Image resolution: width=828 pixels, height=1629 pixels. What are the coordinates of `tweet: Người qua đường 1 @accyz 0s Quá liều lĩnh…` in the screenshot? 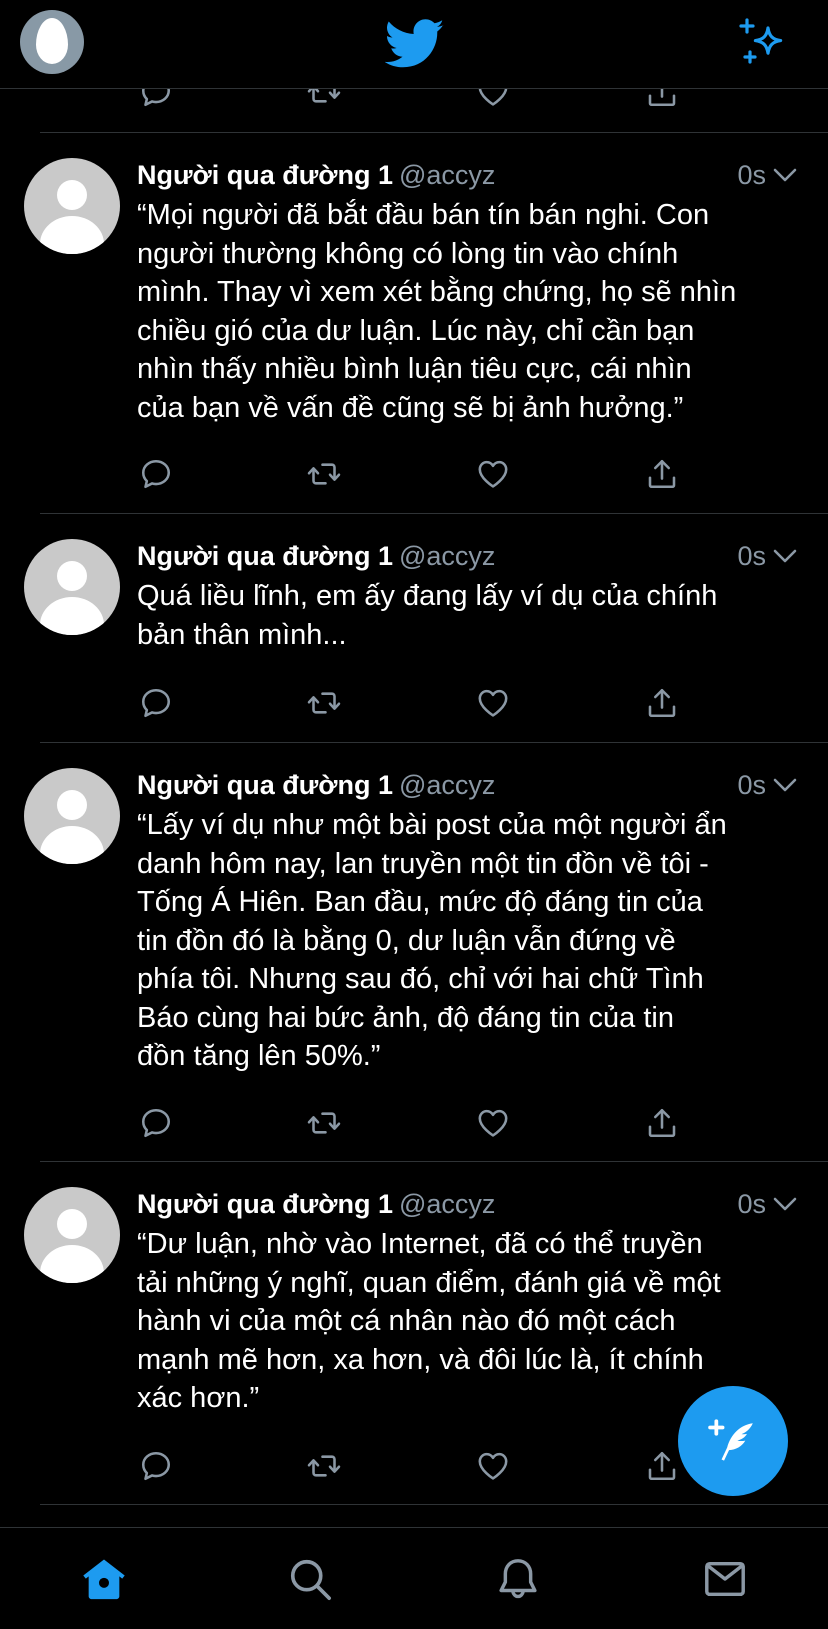 It's located at (414, 629).